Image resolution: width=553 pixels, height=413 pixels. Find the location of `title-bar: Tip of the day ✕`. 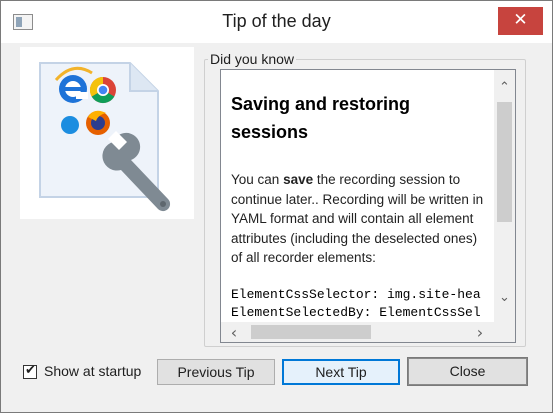

title-bar: Tip of the day ✕ is located at coordinates (276, 22).